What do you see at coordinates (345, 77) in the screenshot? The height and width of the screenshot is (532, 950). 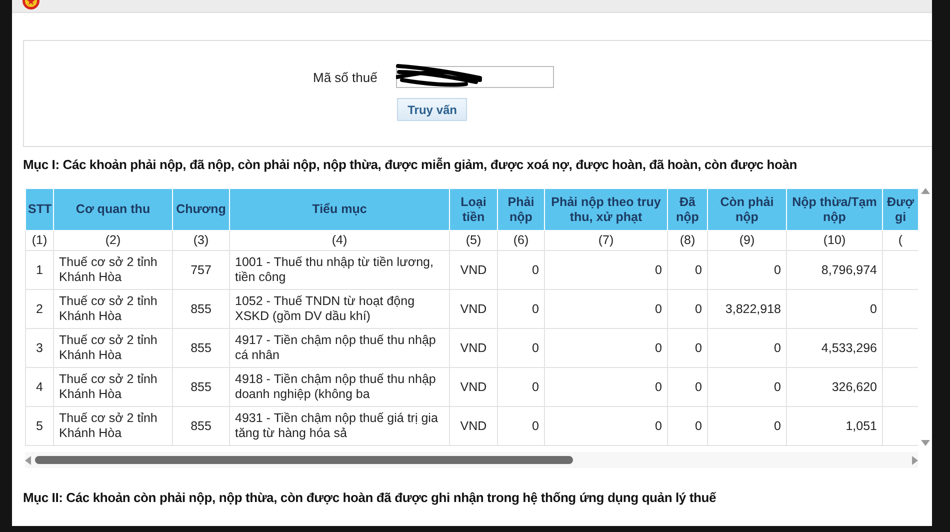 I see `field-label: Mã số thuế` at bounding box center [345, 77].